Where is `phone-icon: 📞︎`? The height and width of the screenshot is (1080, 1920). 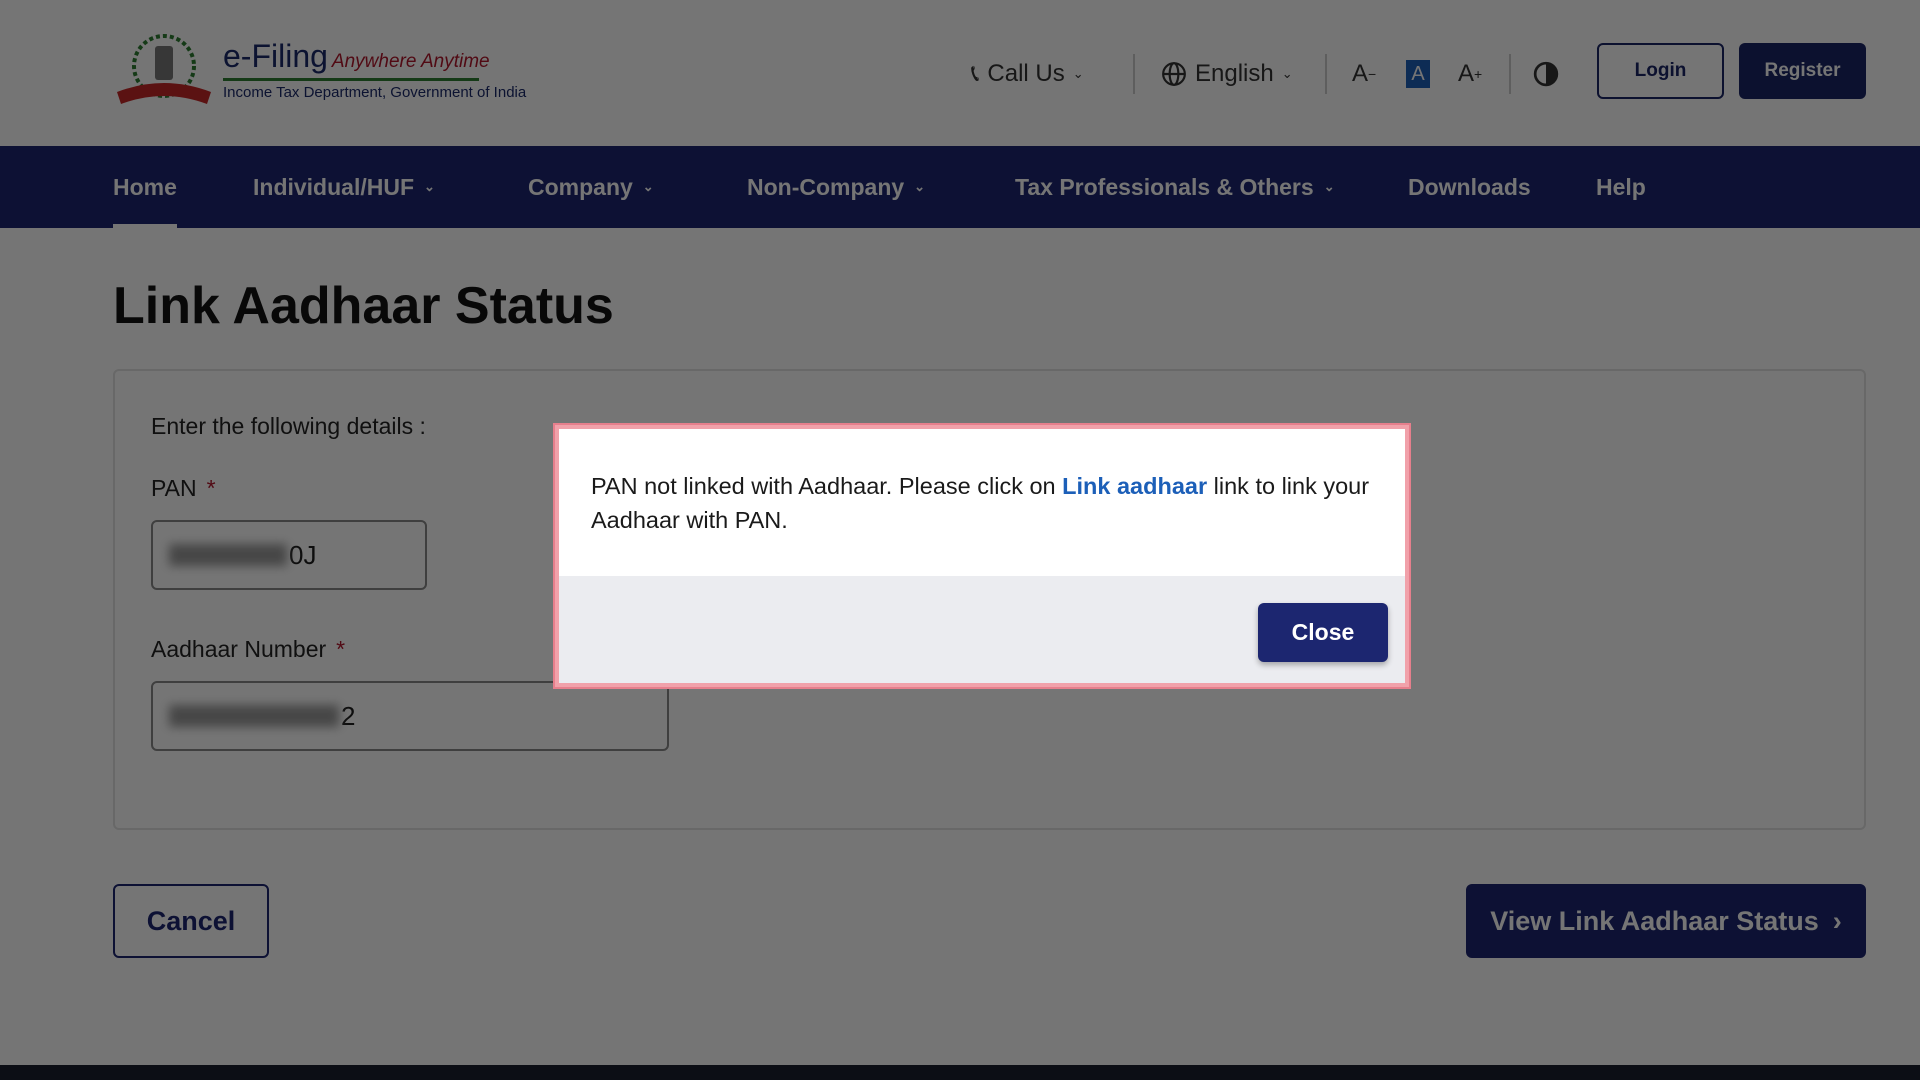
phone-icon: 📞︎ is located at coordinates (975, 73).